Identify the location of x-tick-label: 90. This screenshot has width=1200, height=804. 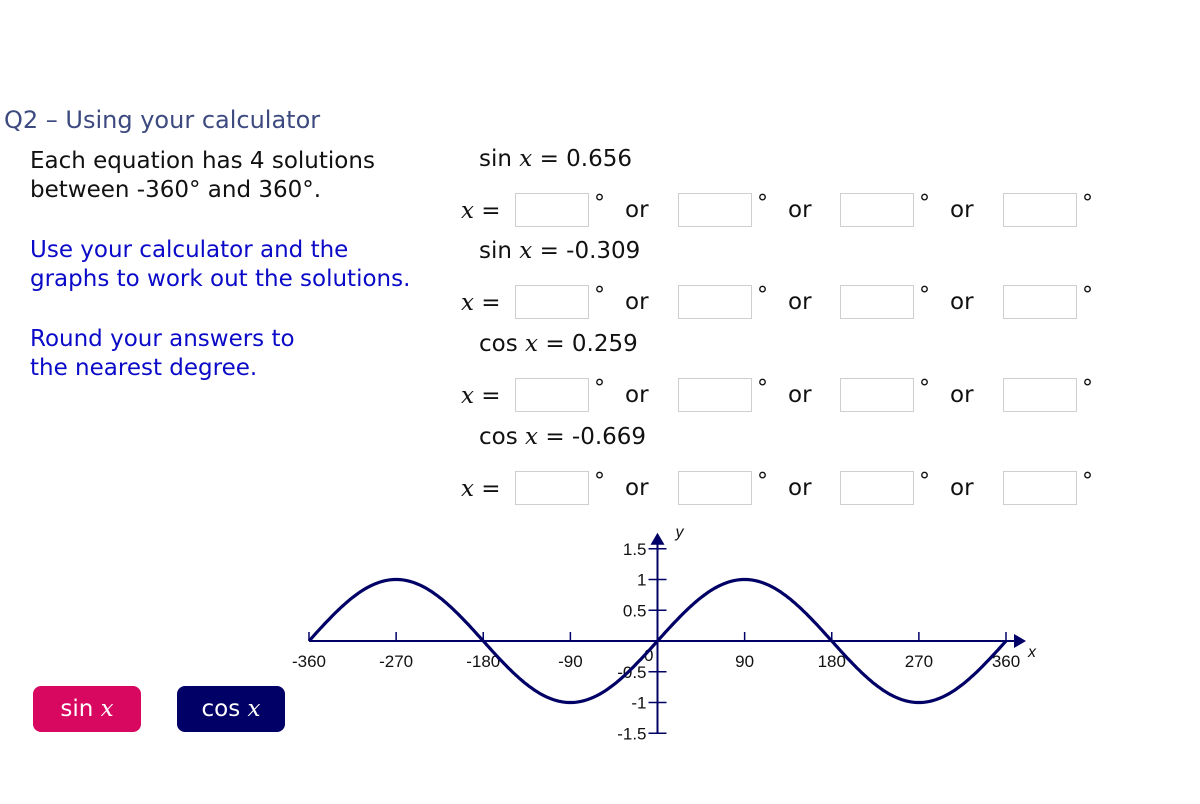
(744, 661).